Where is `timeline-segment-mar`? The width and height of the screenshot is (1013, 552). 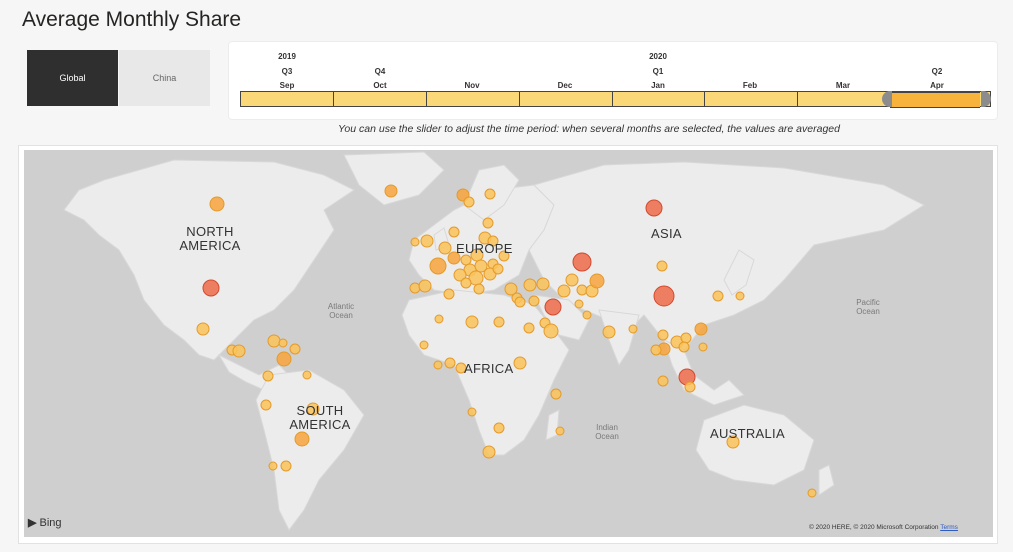 timeline-segment-mar is located at coordinates (844, 99).